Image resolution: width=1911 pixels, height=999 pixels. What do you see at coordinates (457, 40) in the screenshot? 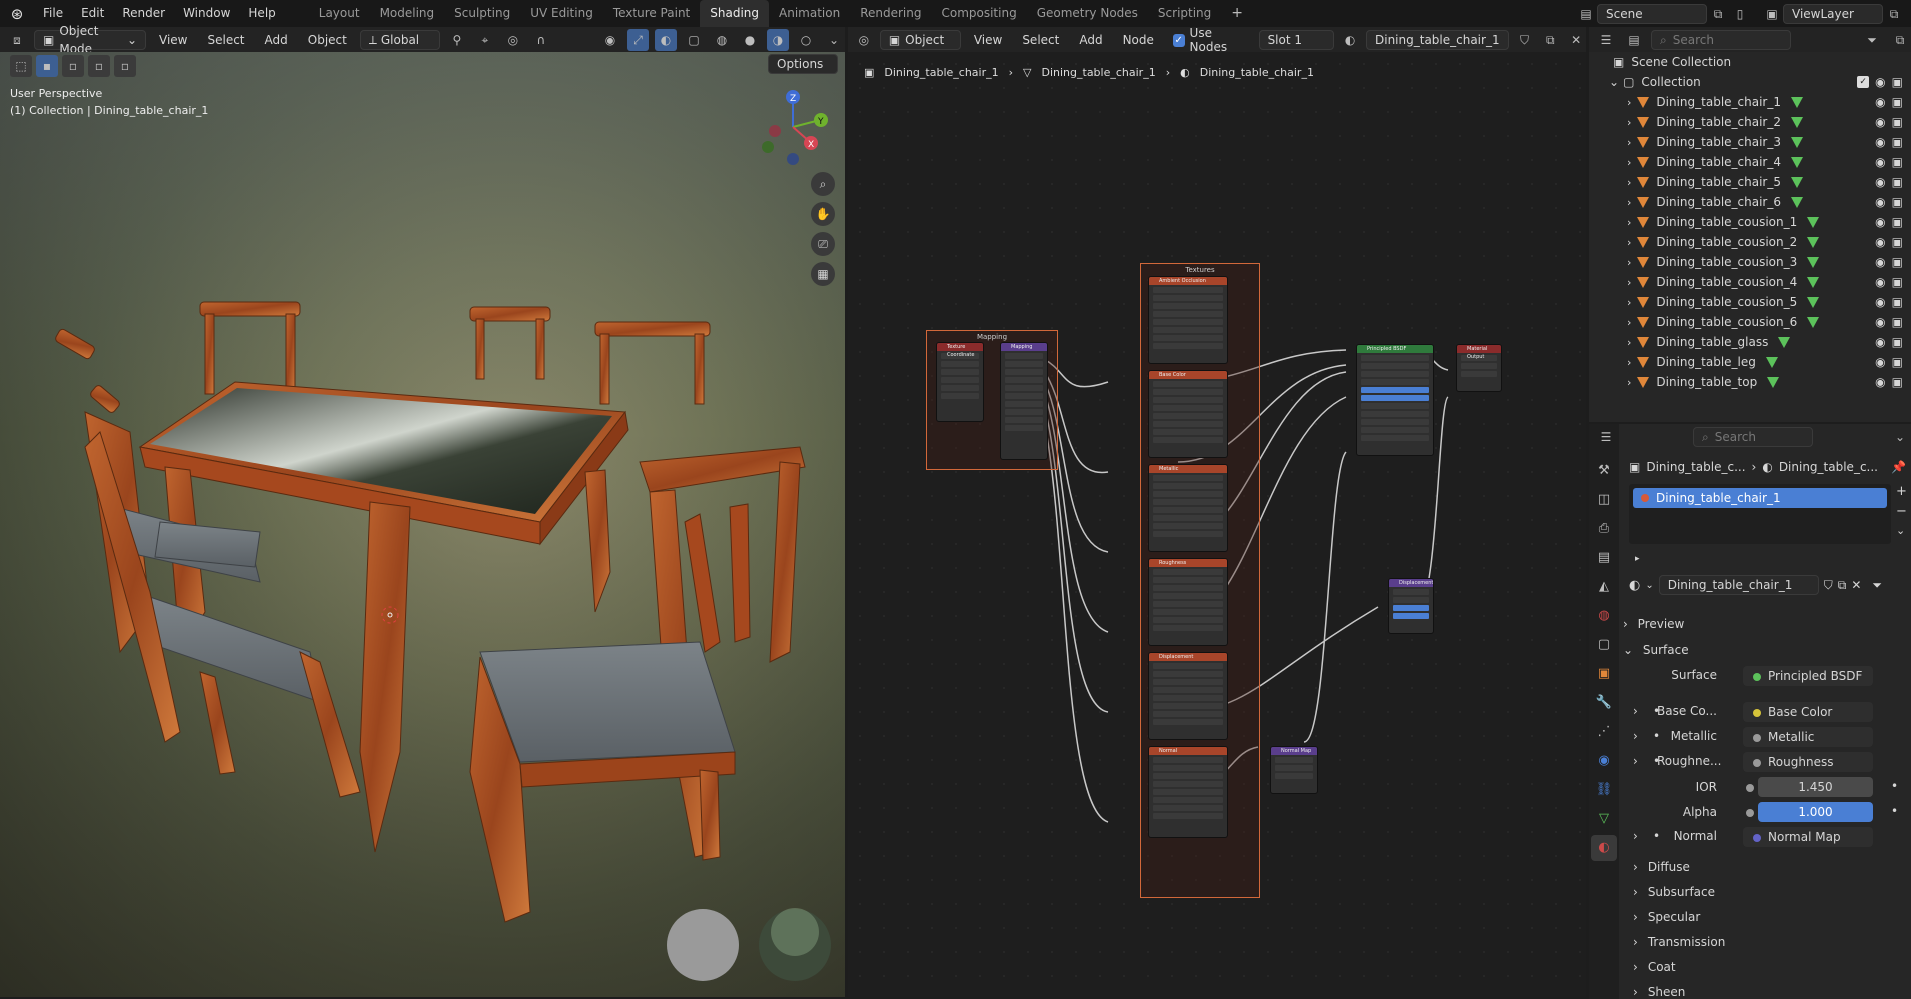
I see `pivot-icon: ⚲` at bounding box center [457, 40].